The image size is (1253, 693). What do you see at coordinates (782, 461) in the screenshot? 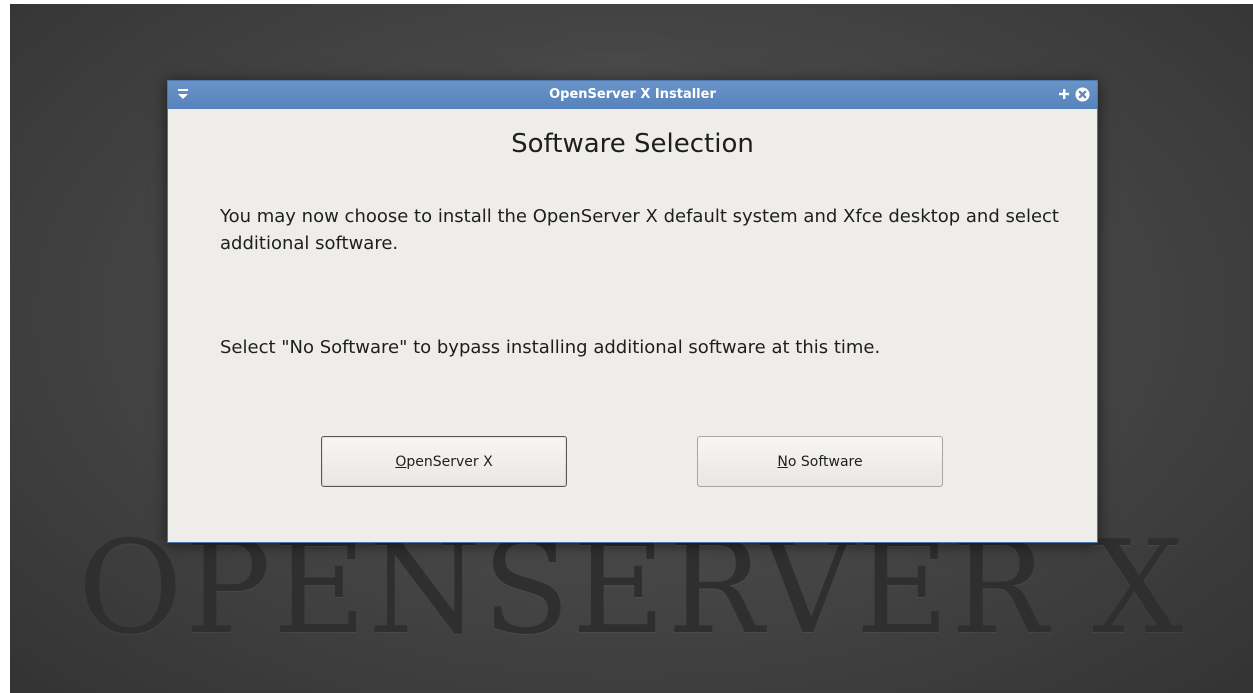
I see `no-software-button-mnemonic: N` at bounding box center [782, 461].